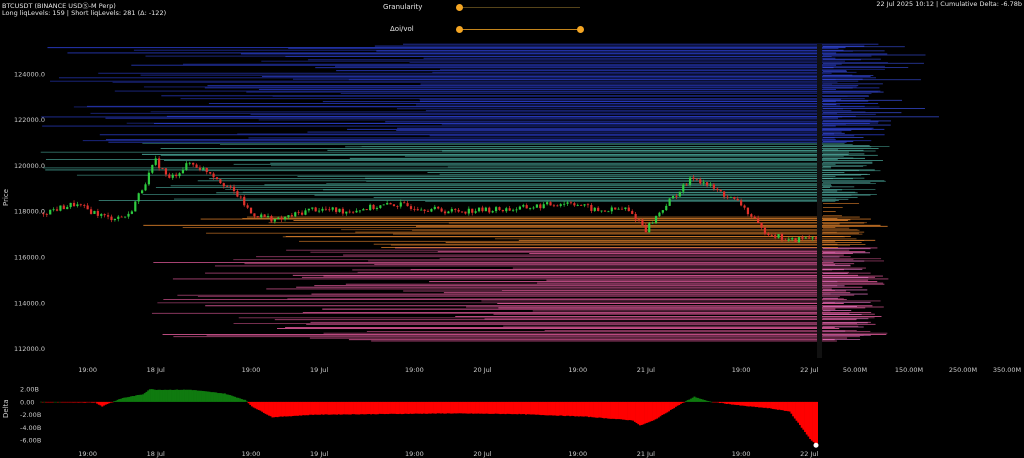 This screenshot has height=458, width=1024. Describe the element at coordinates (29, 212) in the screenshot. I see `price-tick-label: 118000.0` at that location.